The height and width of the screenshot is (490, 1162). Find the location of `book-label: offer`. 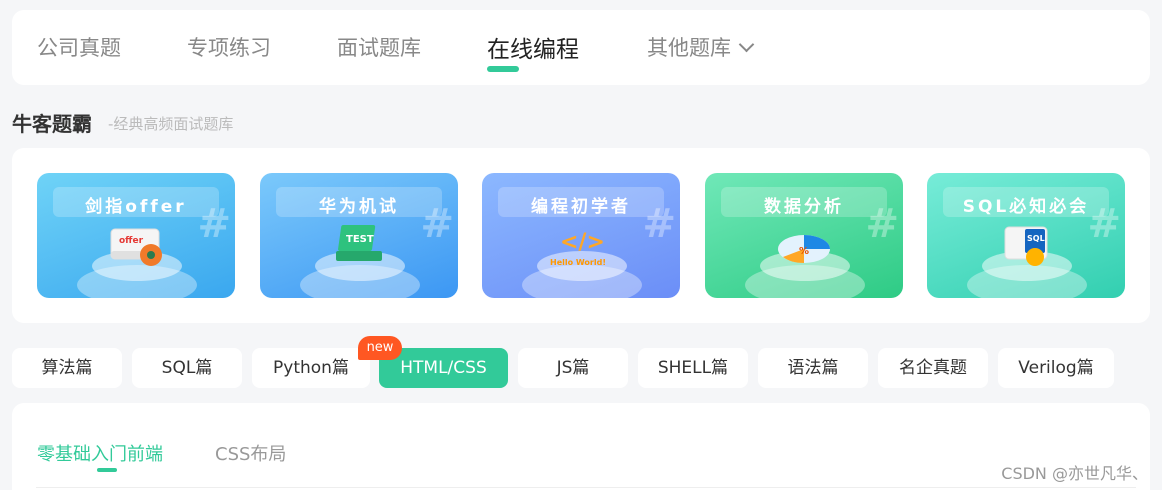

book-label: offer is located at coordinates (131, 241).